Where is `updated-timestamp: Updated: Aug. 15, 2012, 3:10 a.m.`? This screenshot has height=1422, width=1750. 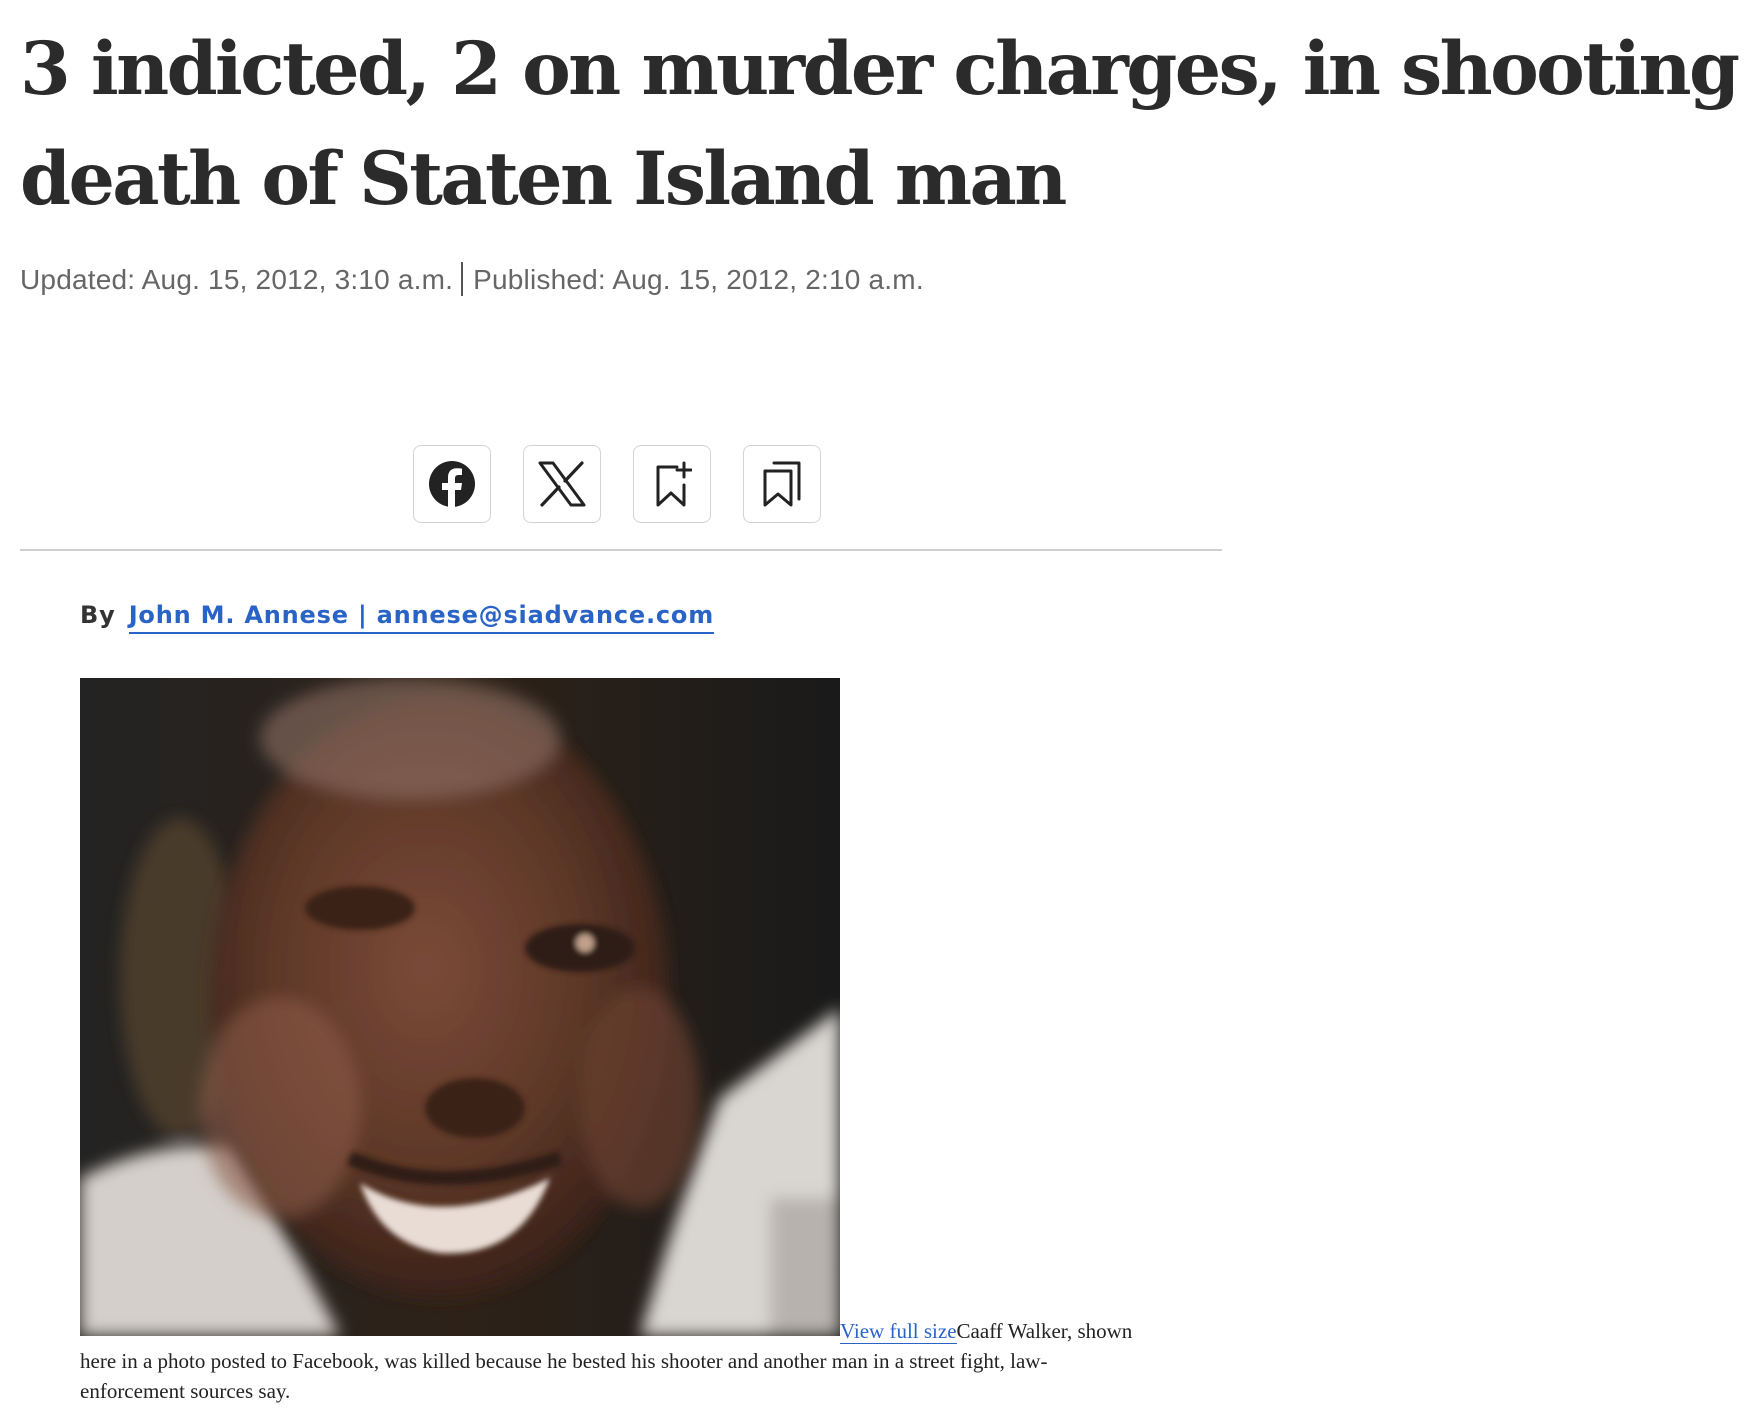 updated-timestamp: Updated: Aug. 15, 2012, 3:10 a.m. is located at coordinates (237, 279).